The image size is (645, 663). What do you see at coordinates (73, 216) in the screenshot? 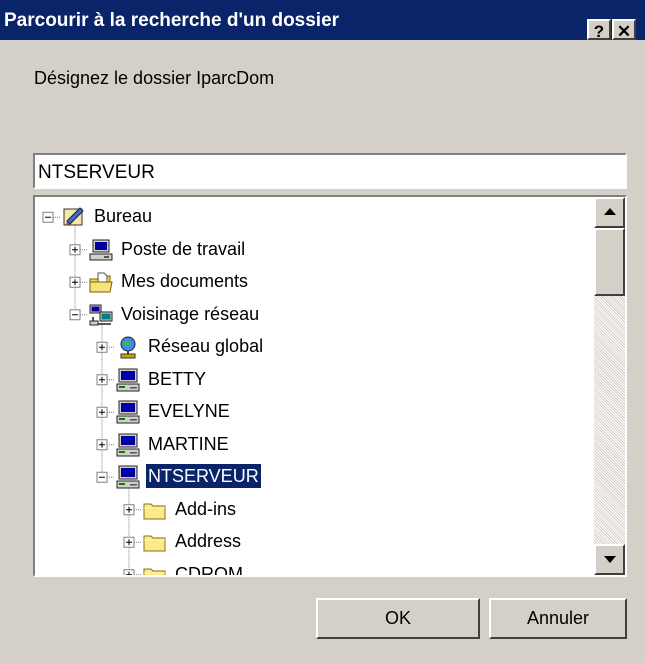
I see `desktop-icon` at bounding box center [73, 216].